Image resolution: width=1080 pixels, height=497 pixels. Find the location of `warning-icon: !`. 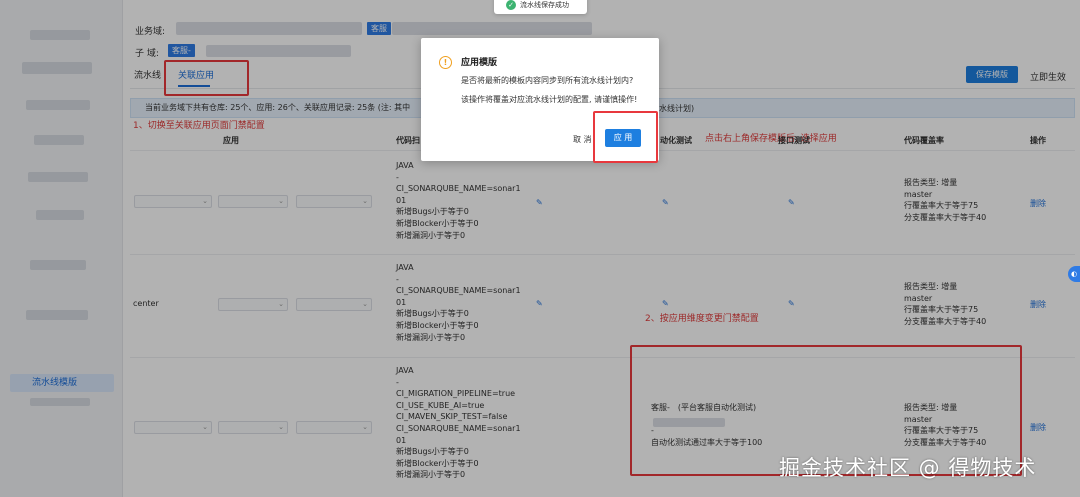

warning-icon: ! is located at coordinates (445, 62).